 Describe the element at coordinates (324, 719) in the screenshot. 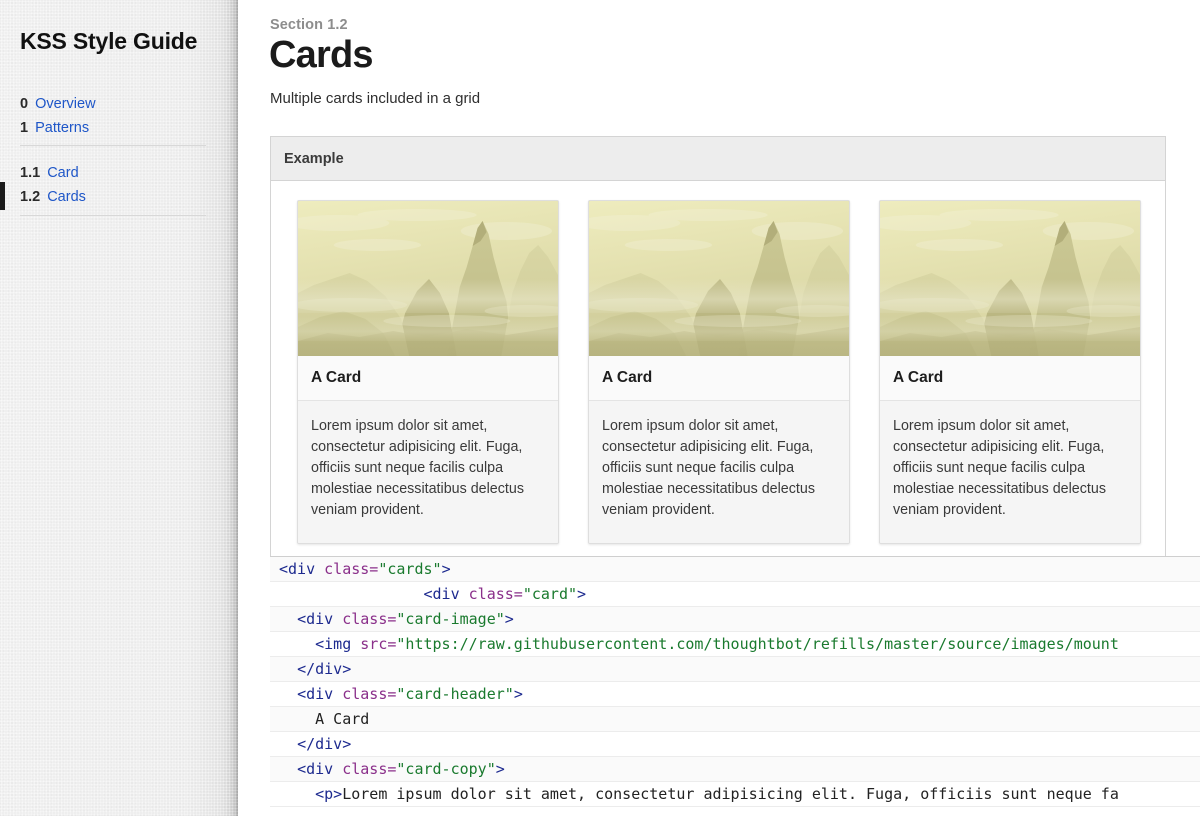

I see `code-token-text: A Card` at that location.